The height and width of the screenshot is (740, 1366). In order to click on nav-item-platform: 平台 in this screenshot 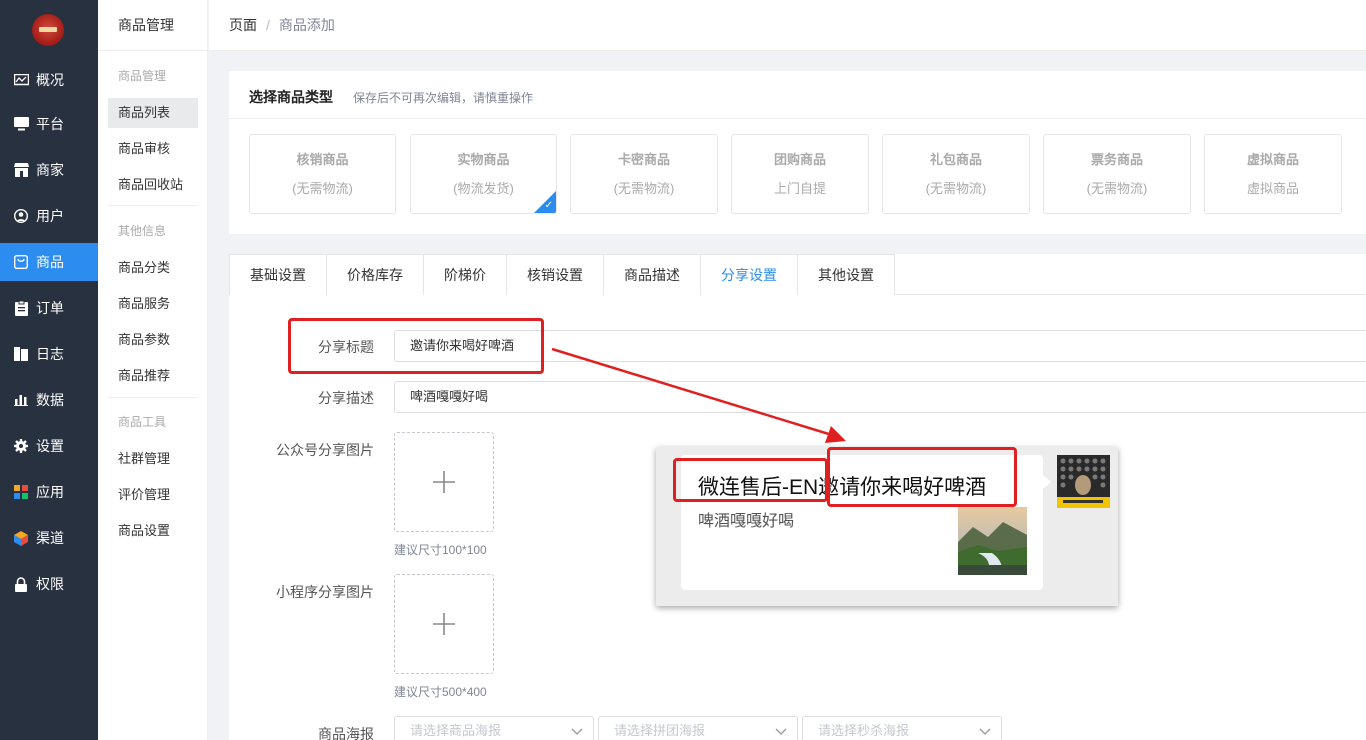, I will do `click(49, 124)`.